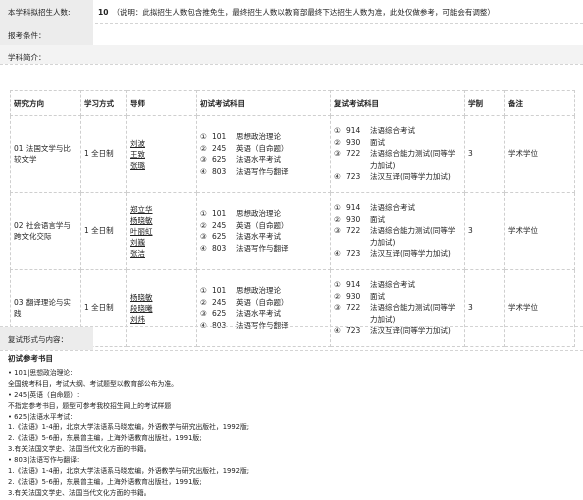 The width and height of the screenshot is (583, 500). What do you see at coordinates (291, 54) in the screenshot?
I see `intro-label: 学科简介：` at bounding box center [291, 54].